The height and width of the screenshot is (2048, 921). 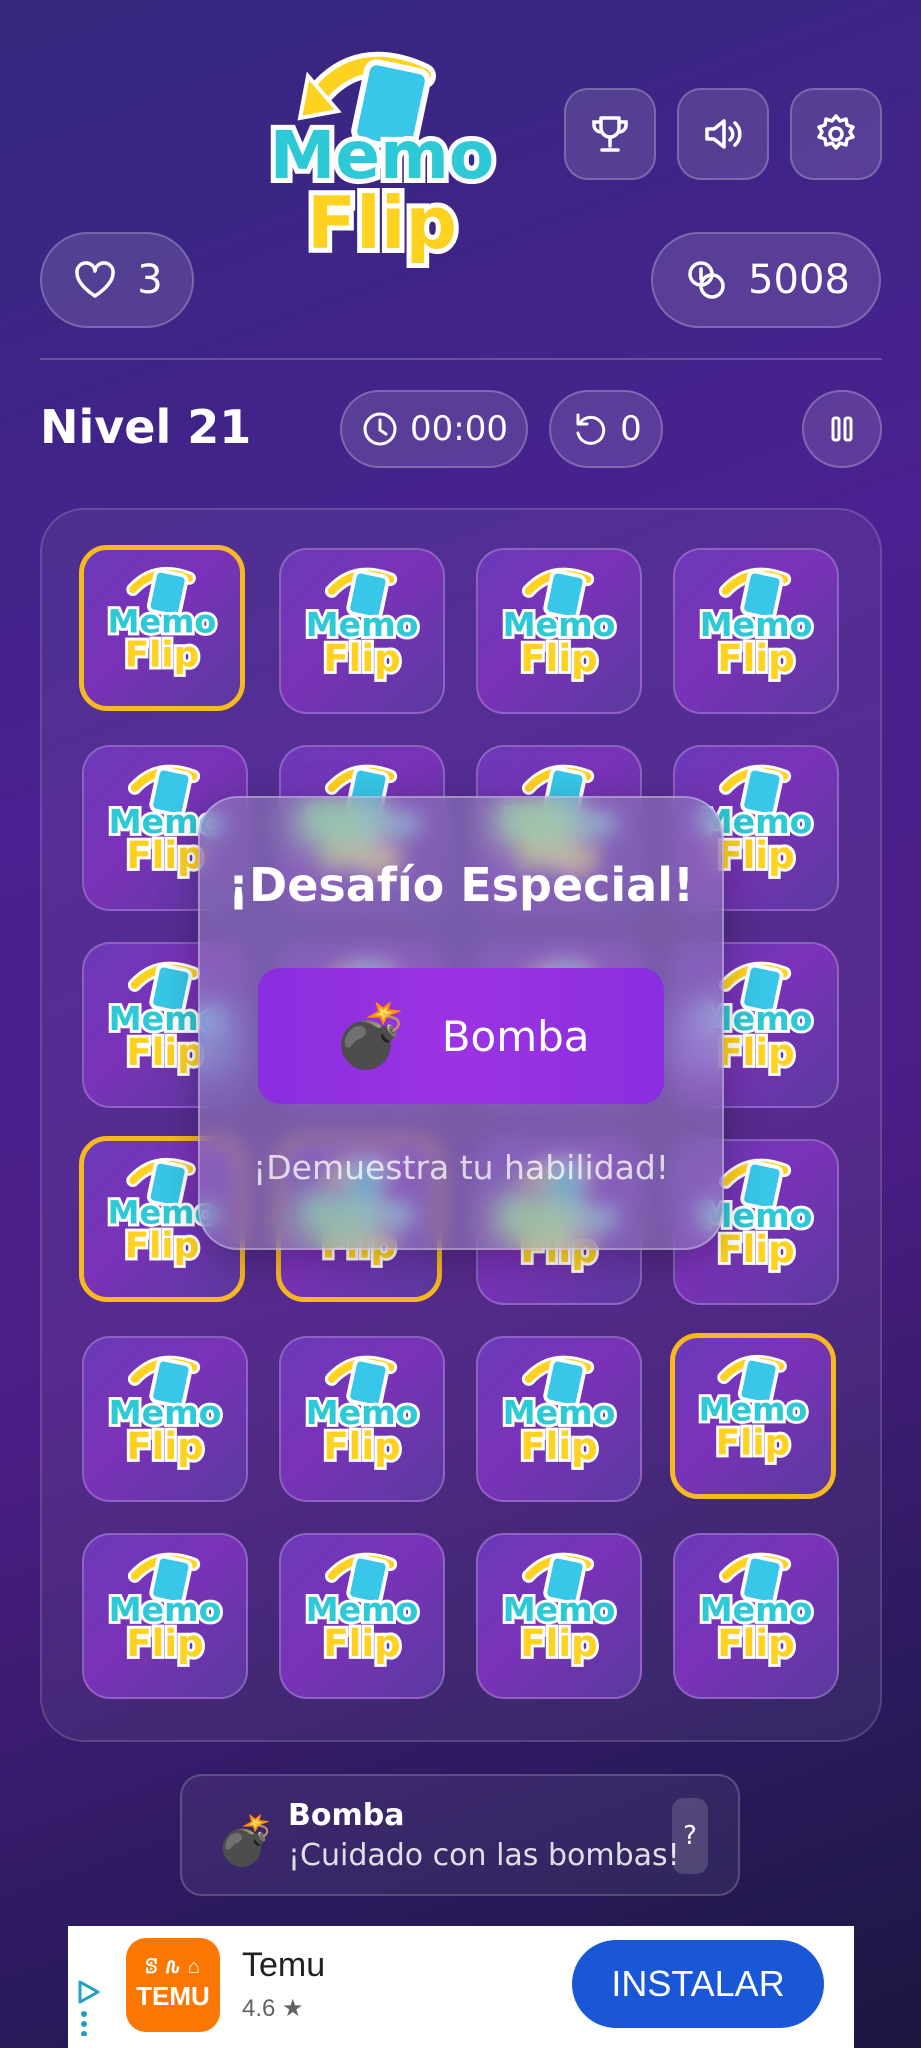 I want to click on ad-app-name: Temu, so click(x=284, y=1965).